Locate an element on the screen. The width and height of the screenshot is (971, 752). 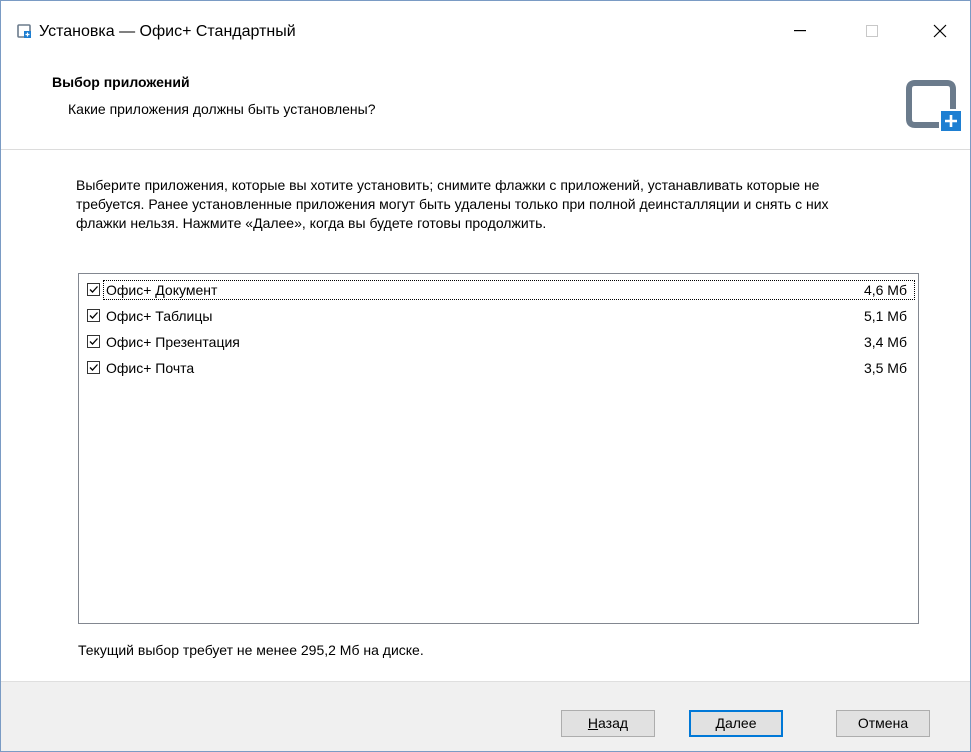
back-accelerator: Н is located at coordinates (593, 723).